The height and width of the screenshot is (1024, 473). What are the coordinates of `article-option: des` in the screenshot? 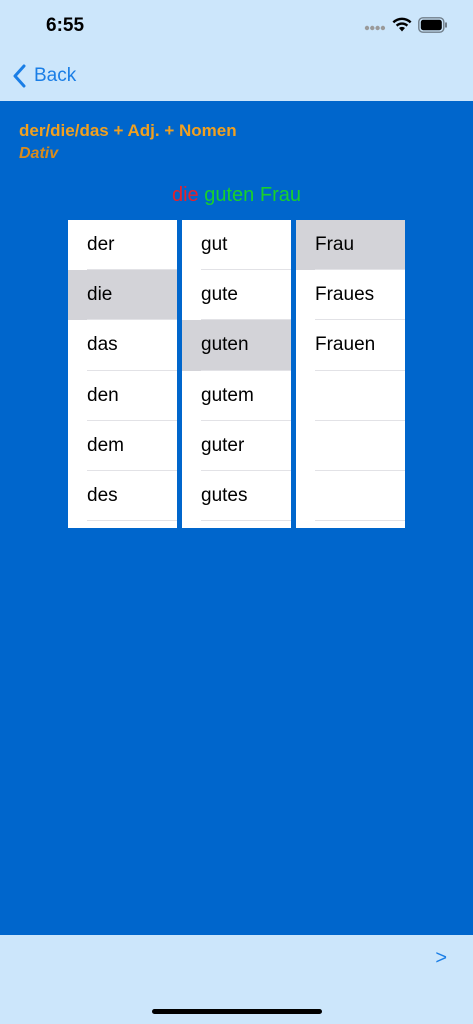 It's located at (122, 496).